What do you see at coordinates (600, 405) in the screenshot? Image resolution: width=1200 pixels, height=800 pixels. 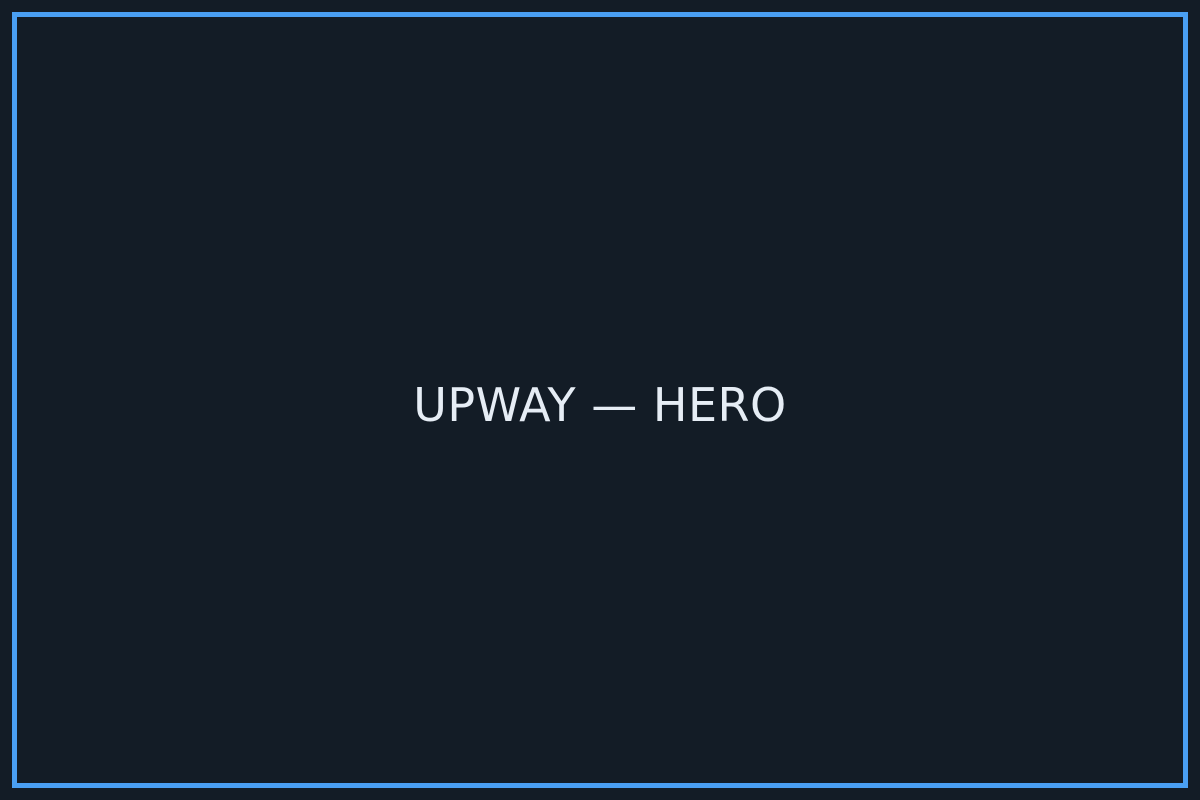 I see `hero-title: UPWAY — HERO` at bounding box center [600, 405].